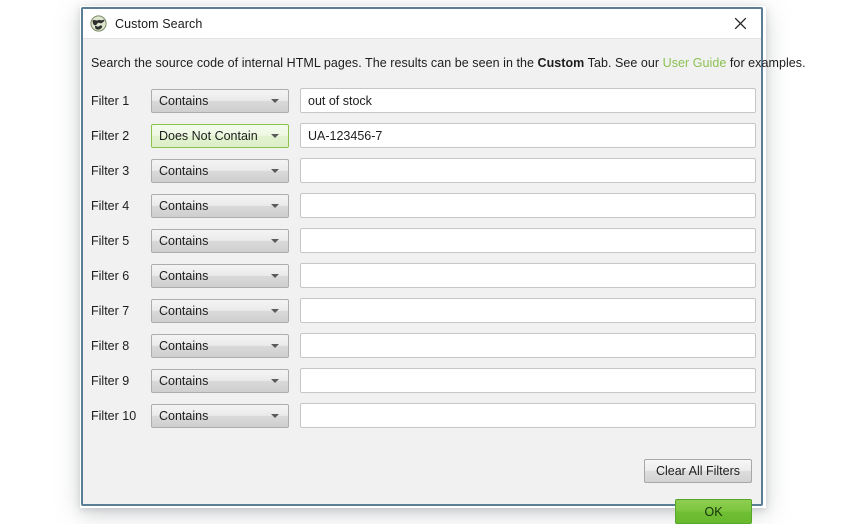 This screenshot has height=524, width=850. I want to click on filter-label: Filter 7, so click(110, 310).